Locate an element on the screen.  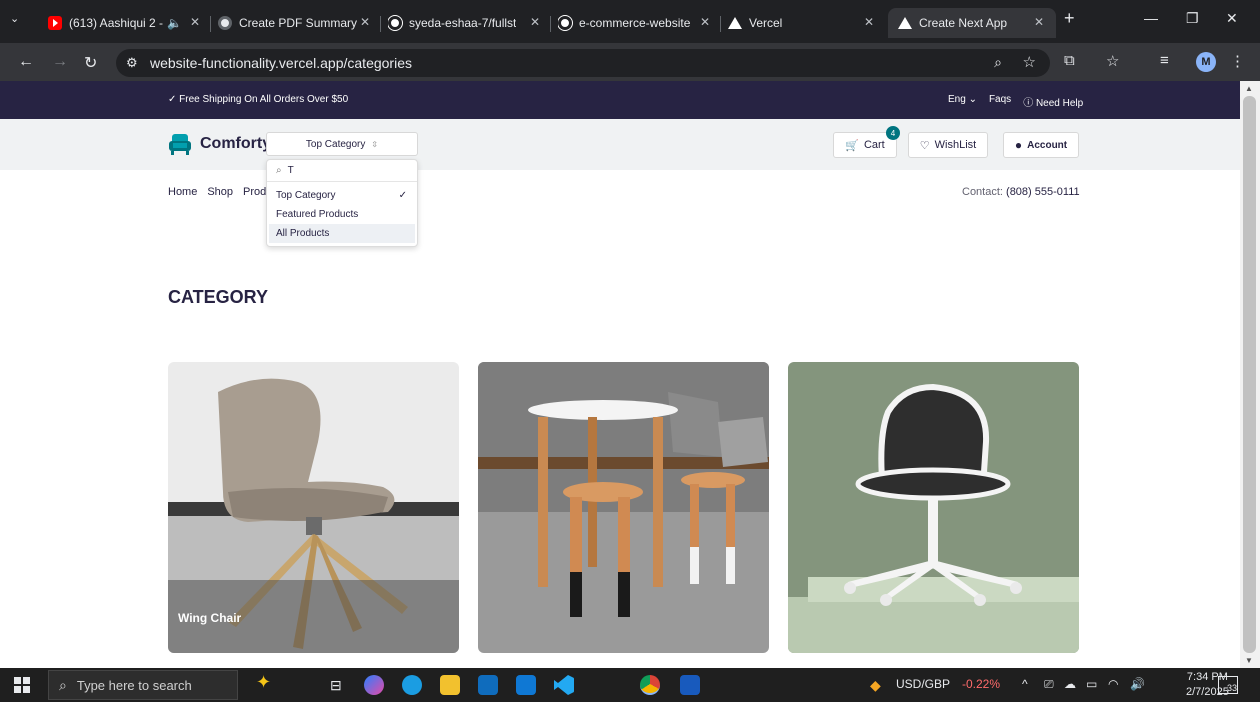
notification-center-icon: 33 is located at coordinates (1228, 685).